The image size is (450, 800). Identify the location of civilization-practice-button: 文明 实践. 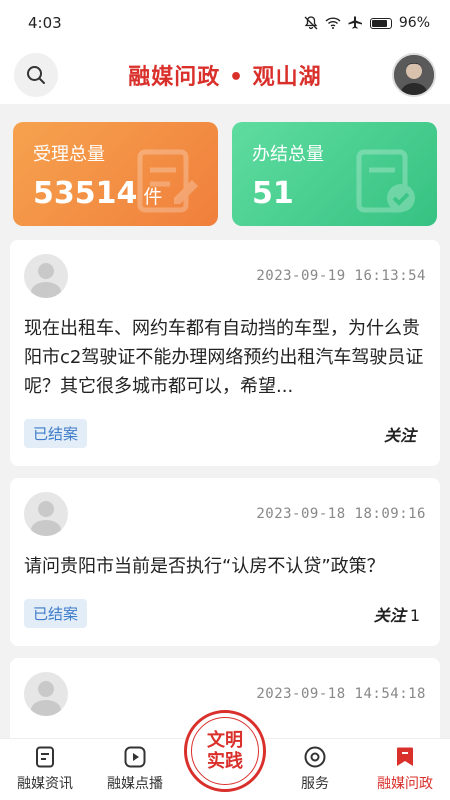
(225, 751).